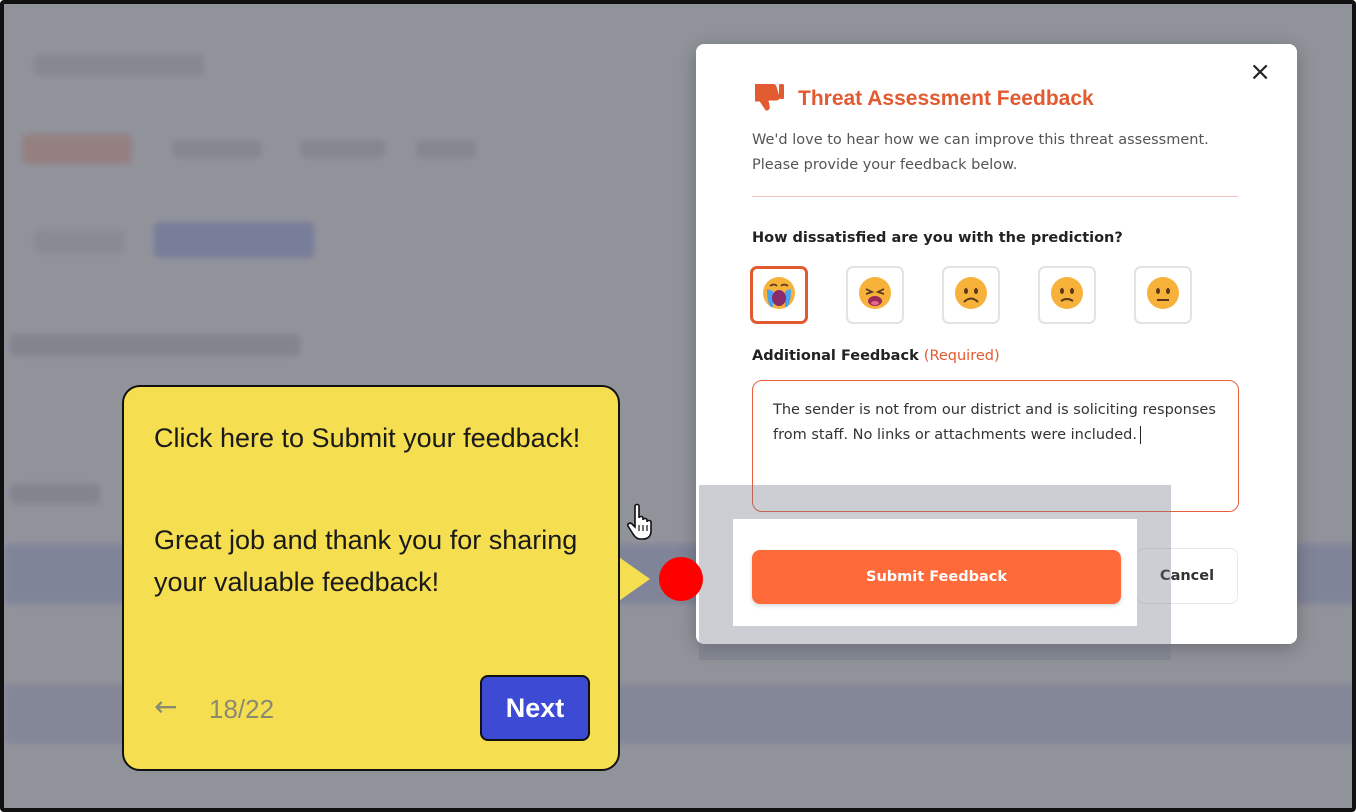 Image resolution: width=1356 pixels, height=812 pixels. What do you see at coordinates (535, 708) in the screenshot?
I see `next-button: Next` at bounding box center [535, 708].